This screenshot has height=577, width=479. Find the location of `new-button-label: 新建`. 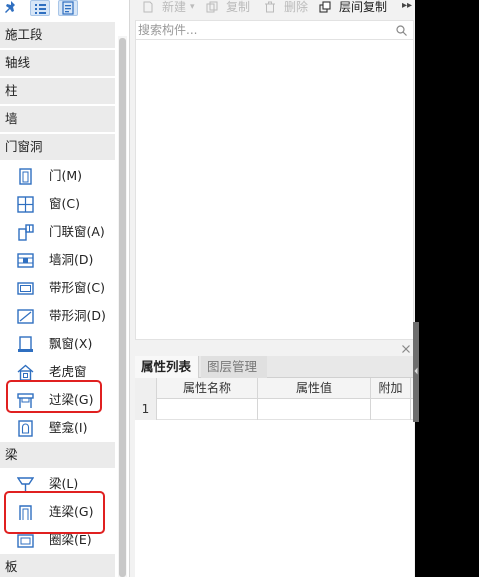

new-button-label: 新建 is located at coordinates (174, 7).